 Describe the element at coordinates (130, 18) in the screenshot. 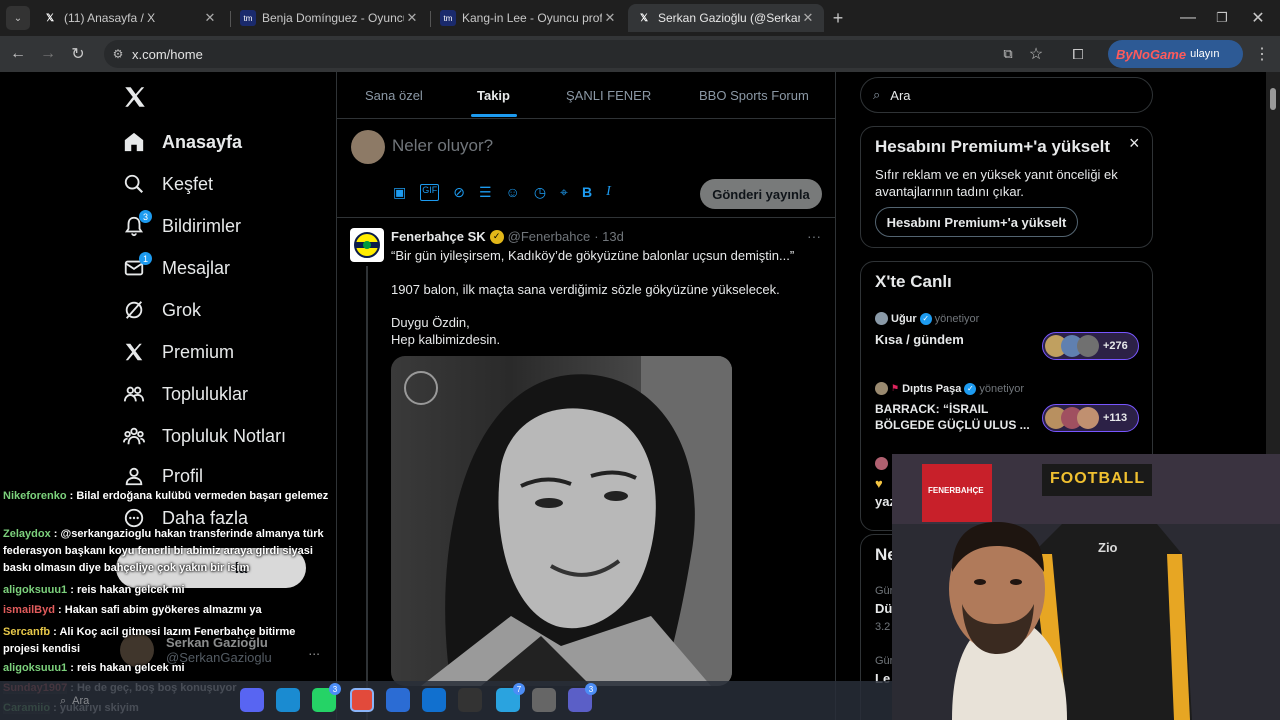

I see `browser-tab: 𝕏 (11) Anasayfa / X ✕` at that location.